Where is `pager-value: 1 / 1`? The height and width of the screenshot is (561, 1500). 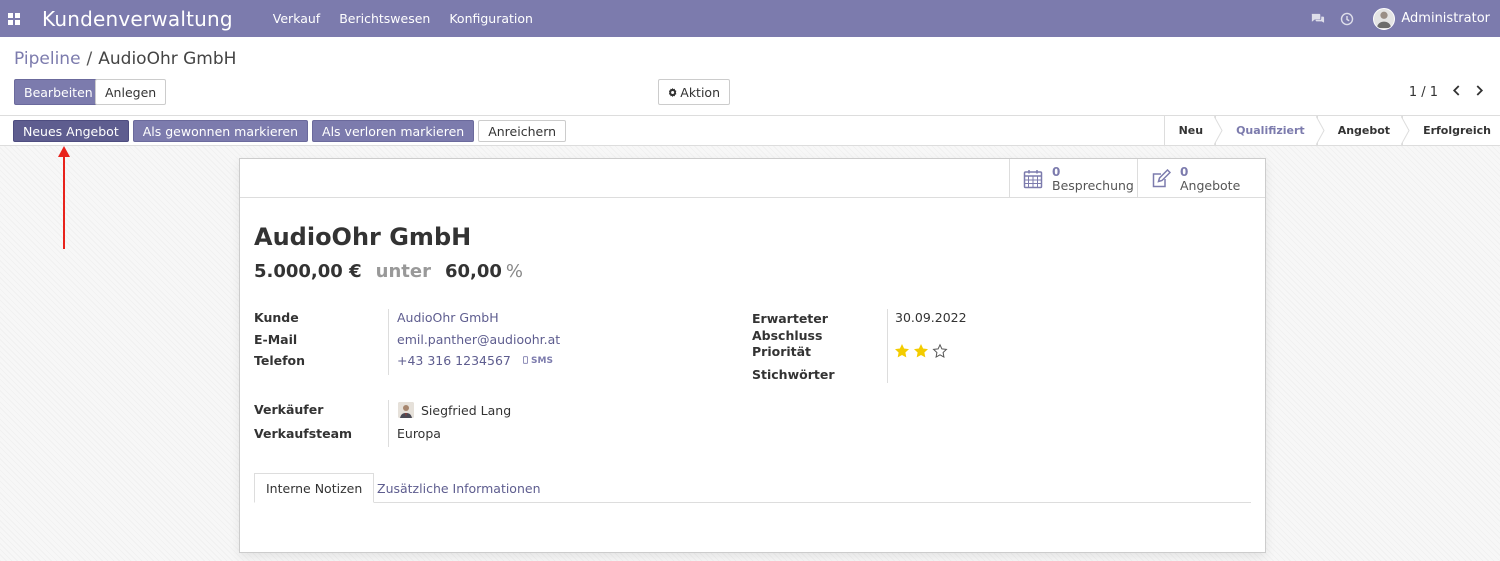
pager-value: 1 / 1 is located at coordinates (1423, 92).